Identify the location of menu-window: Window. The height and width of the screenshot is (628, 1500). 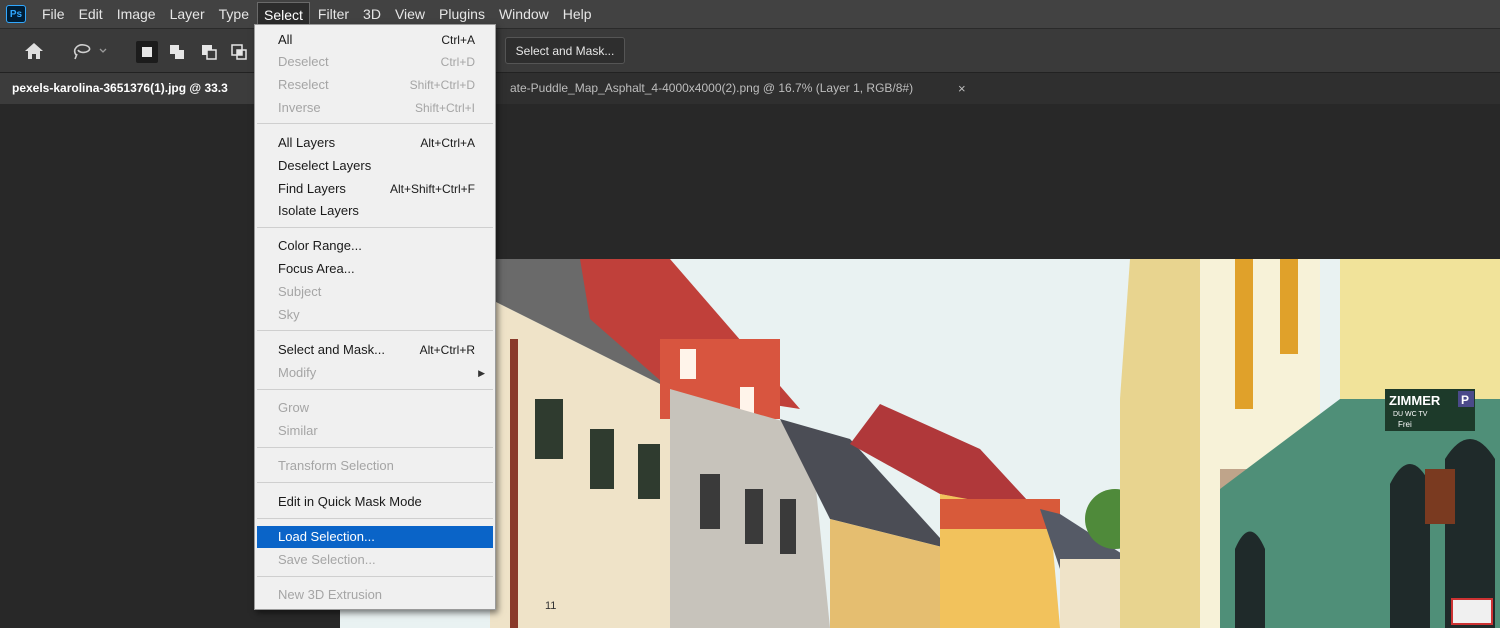
(524, 14).